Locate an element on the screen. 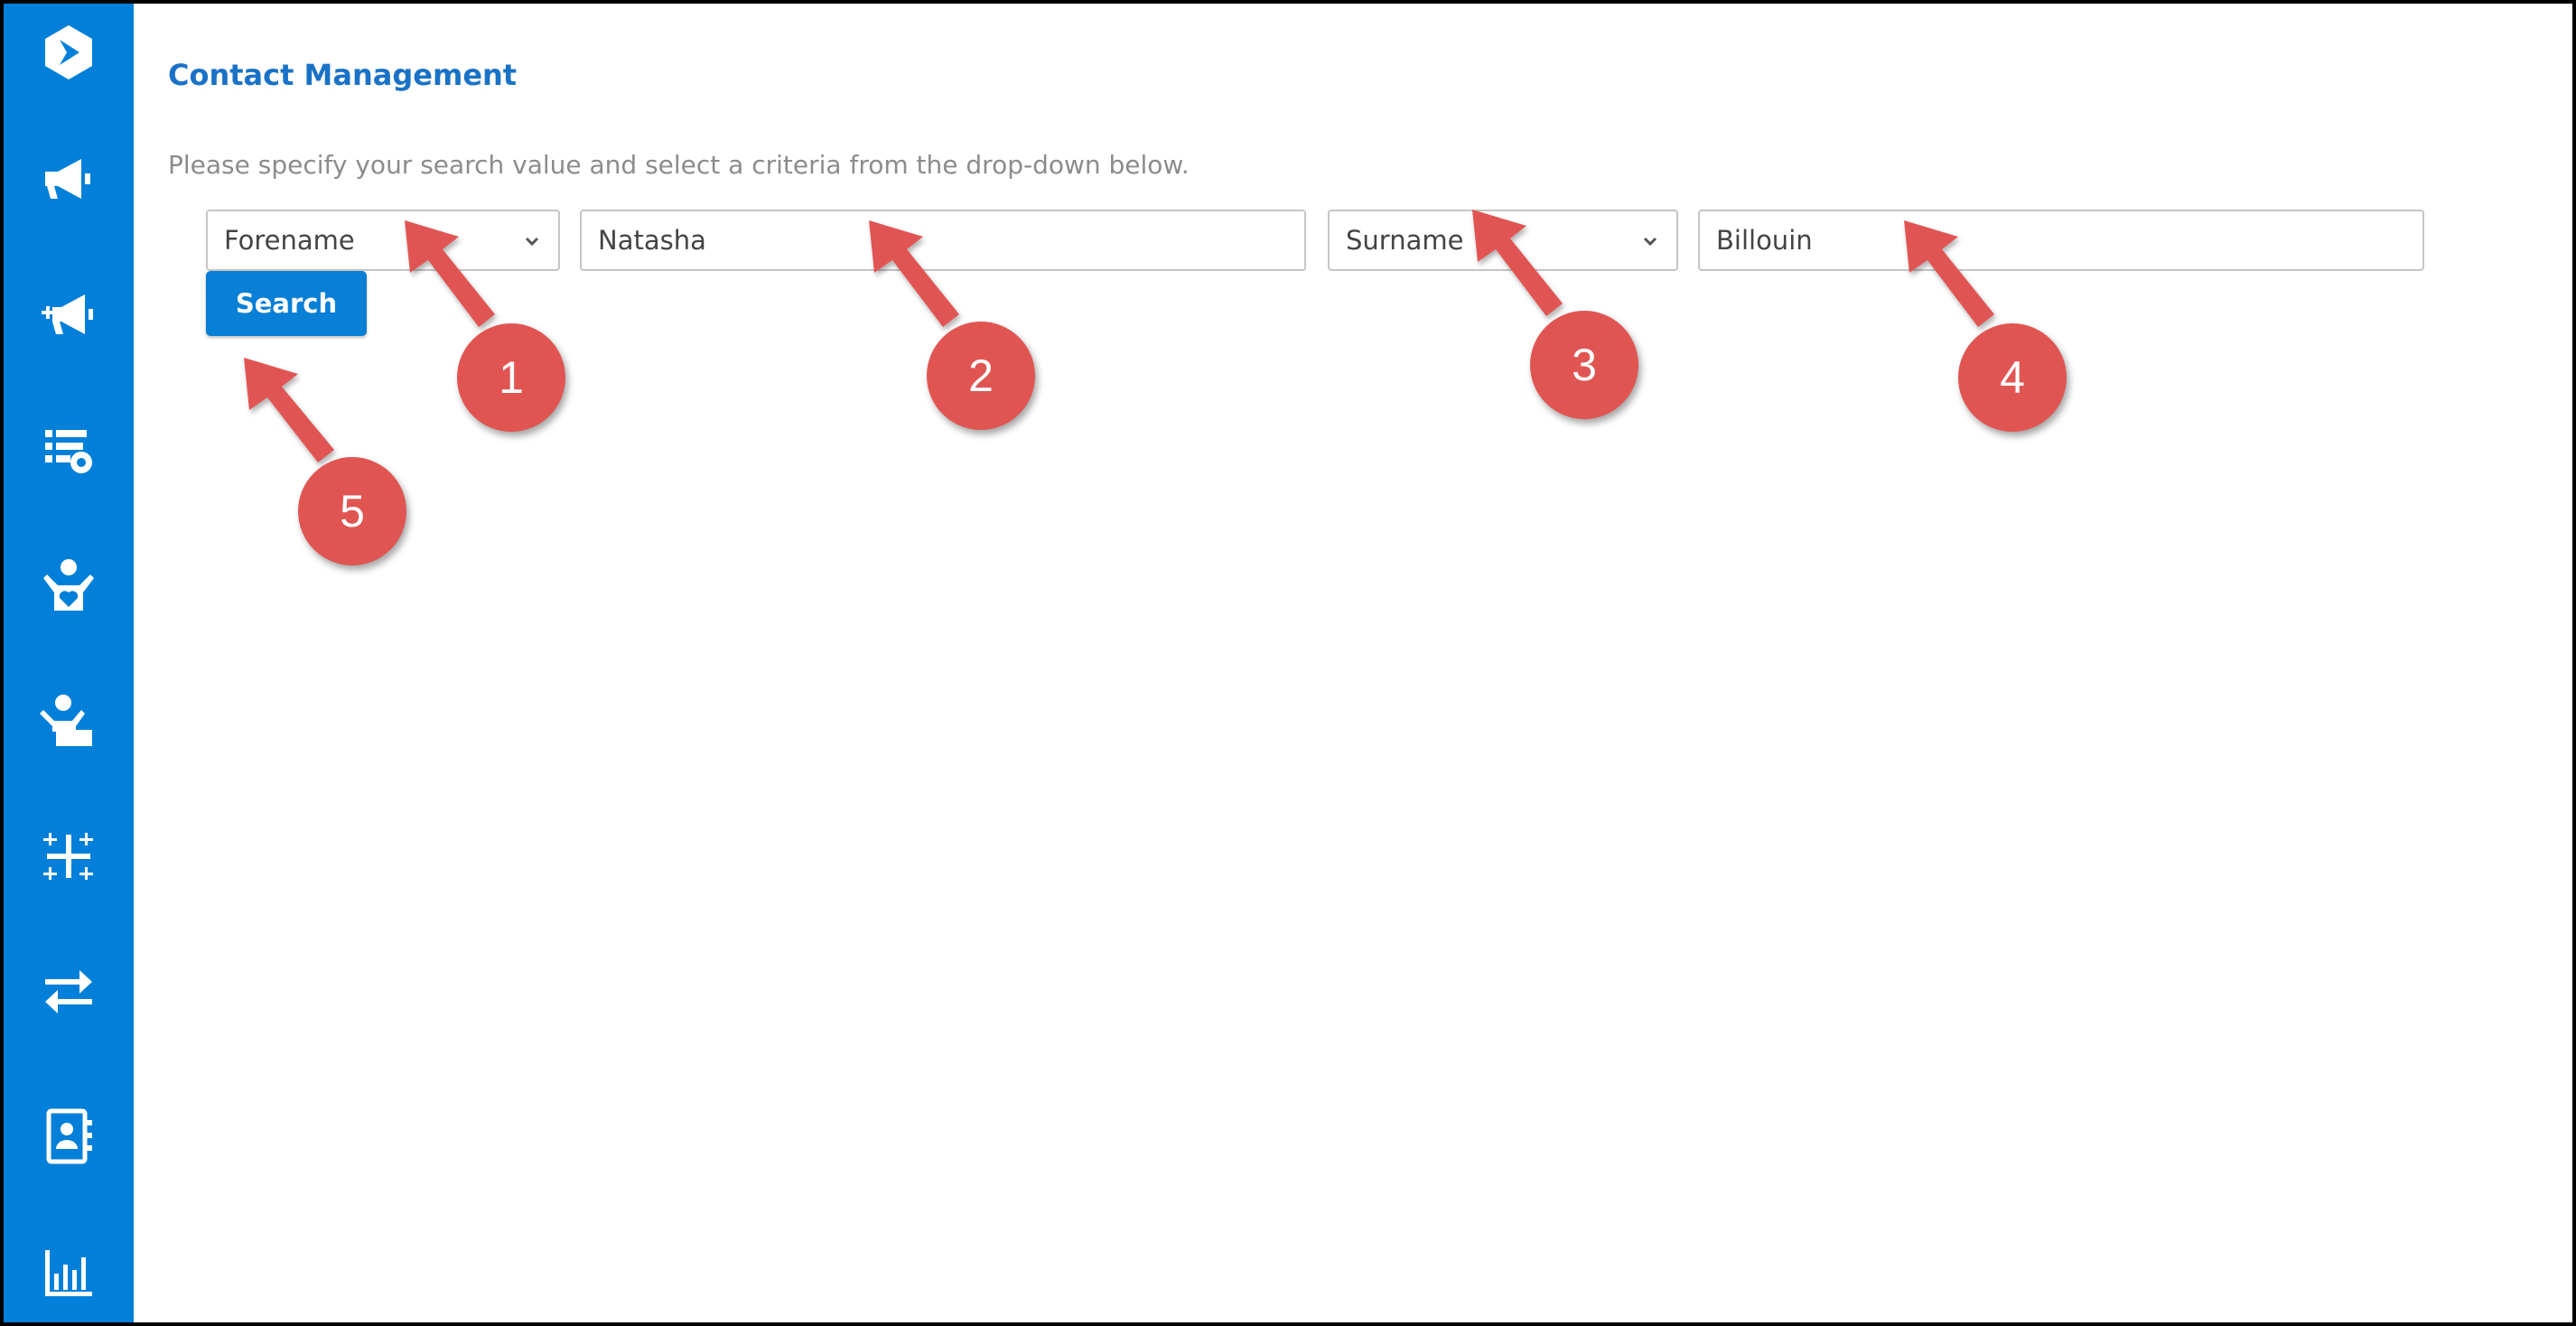 This screenshot has width=2576, height=1326. criteria-select-1: Forename is located at coordinates (383, 240).